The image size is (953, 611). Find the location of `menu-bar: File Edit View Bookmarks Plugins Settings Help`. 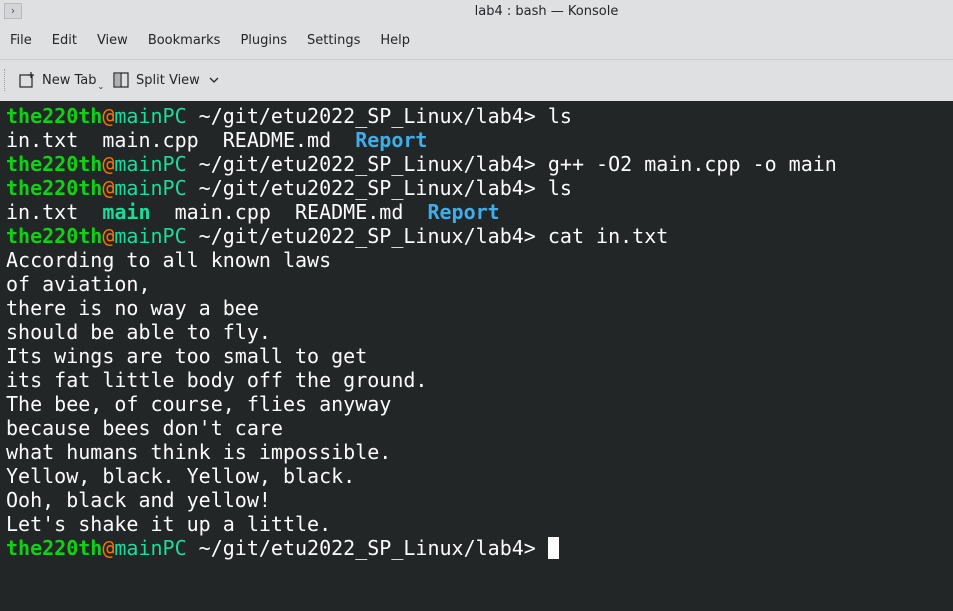

menu-bar: File Edit View Bookmarks Plugins Settings Help is located at coordinates (476, 41).